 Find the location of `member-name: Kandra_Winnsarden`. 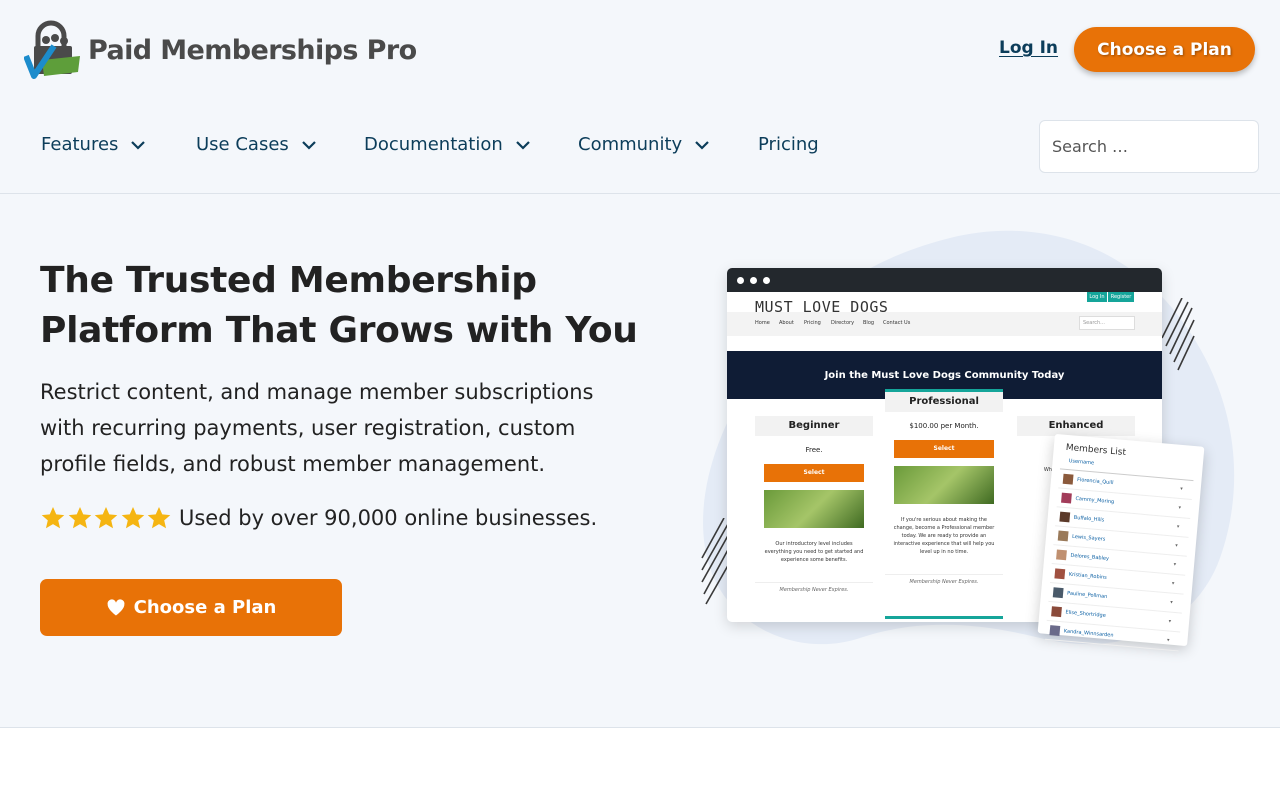

member-name: Kandra_Winnsarden is located at coordinates (1088, 633).